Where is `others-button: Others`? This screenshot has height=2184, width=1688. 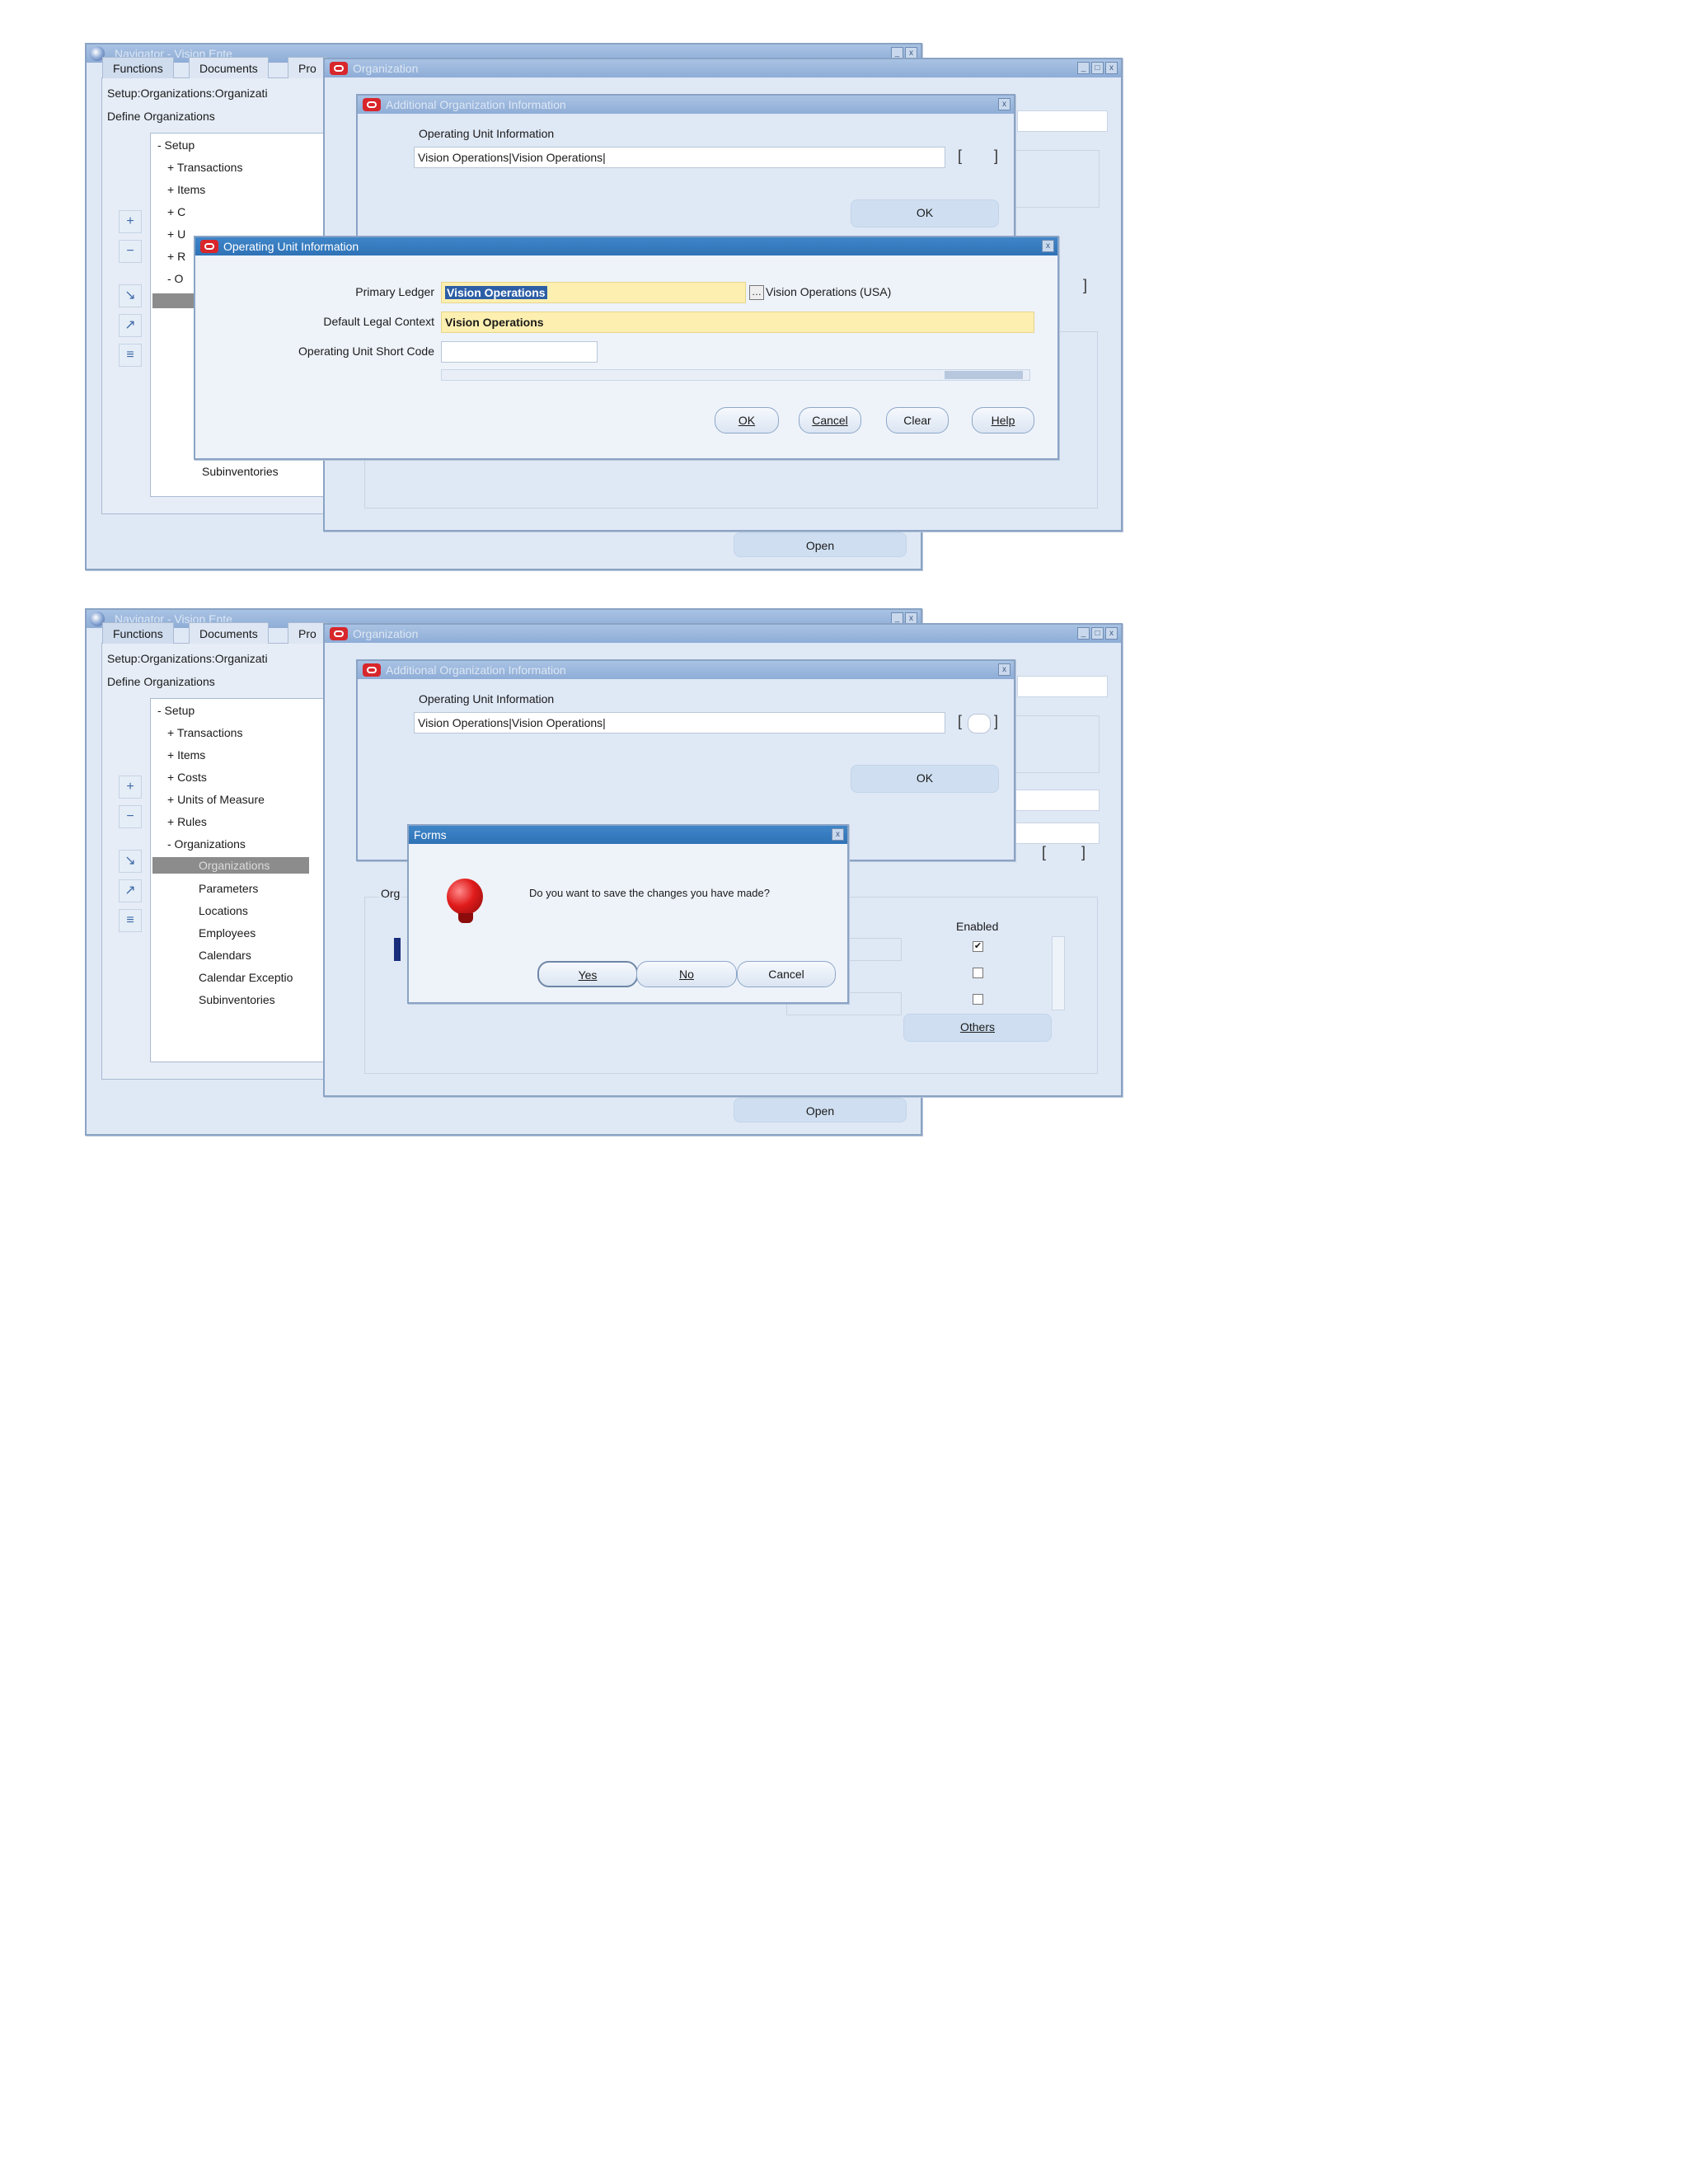
others-button: Others is located at coordinates (977, 1028).